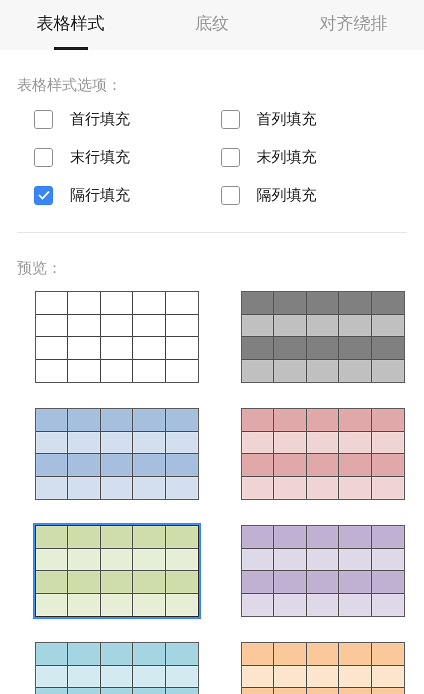 The width and height of the screenshot is (424, 694). Describe the element at coordinates (100, 119) in the screenshot. I see `option-label: 首行填充` at that location.